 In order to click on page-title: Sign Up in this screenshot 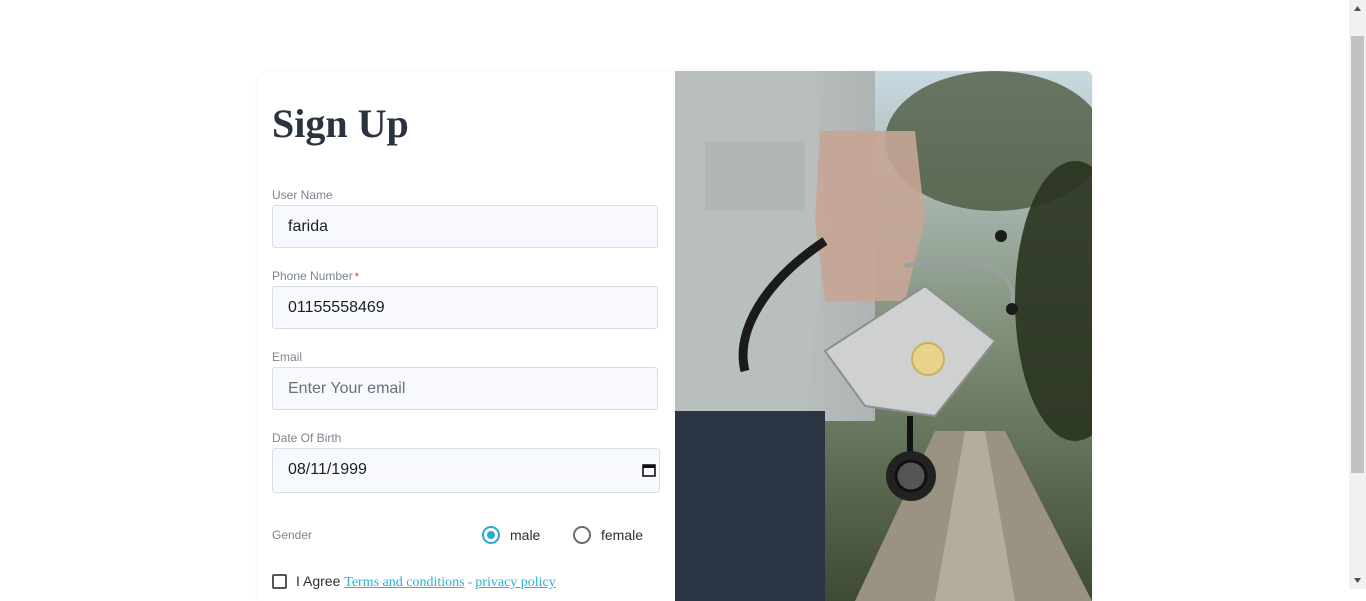, I will do `click(340, 123)`.